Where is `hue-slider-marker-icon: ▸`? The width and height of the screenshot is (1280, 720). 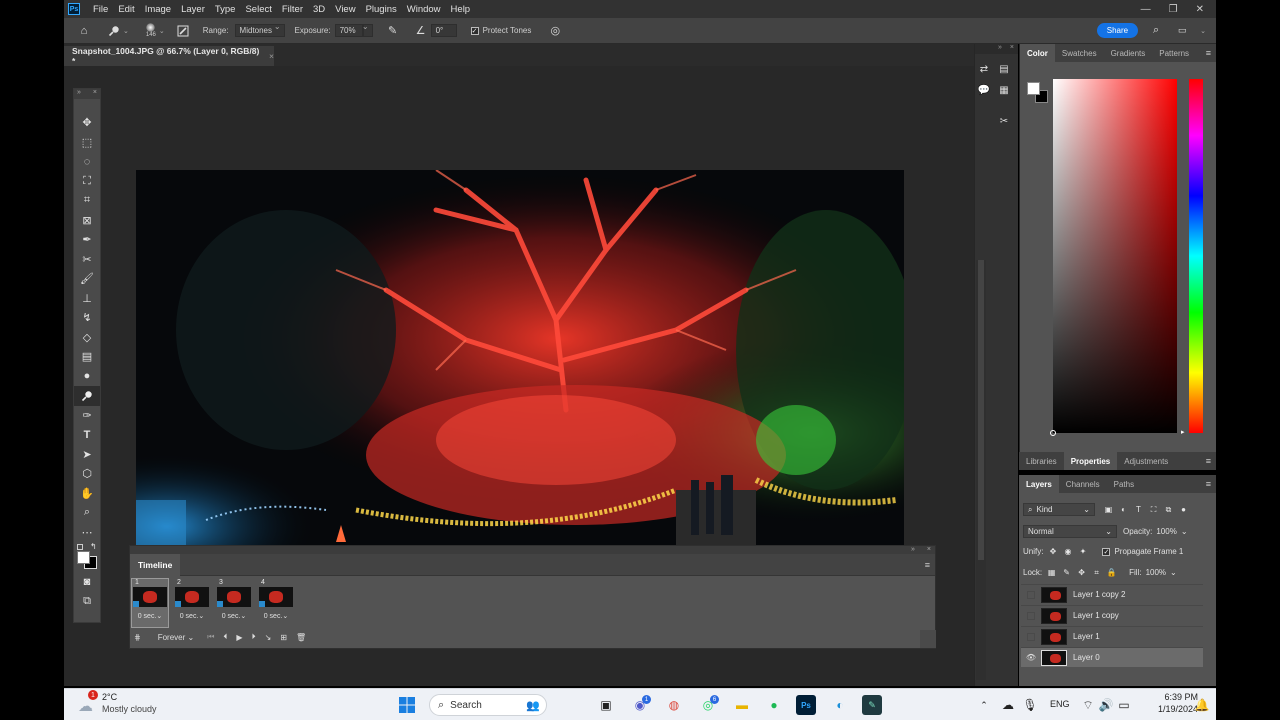 hue-slider-marker-icon: ▸ is located at coordinates (1183, 432).